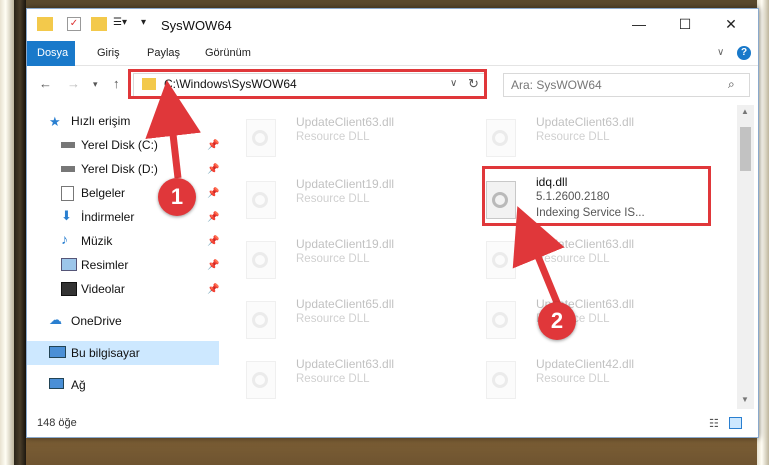 The width and height of the screenshot is (769, 465). What do you see at coordinates (557, 321) in the screenshot?
I see `step-badge-2: 2` at bounding box center [557, 321].